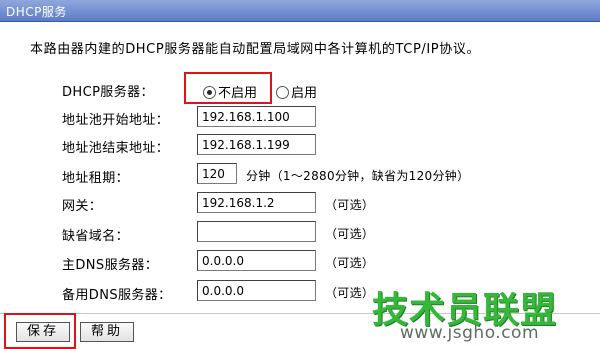 The image size is (600, 349). I want to click on primary-dns-optional: （可选）, so click(350, 263).